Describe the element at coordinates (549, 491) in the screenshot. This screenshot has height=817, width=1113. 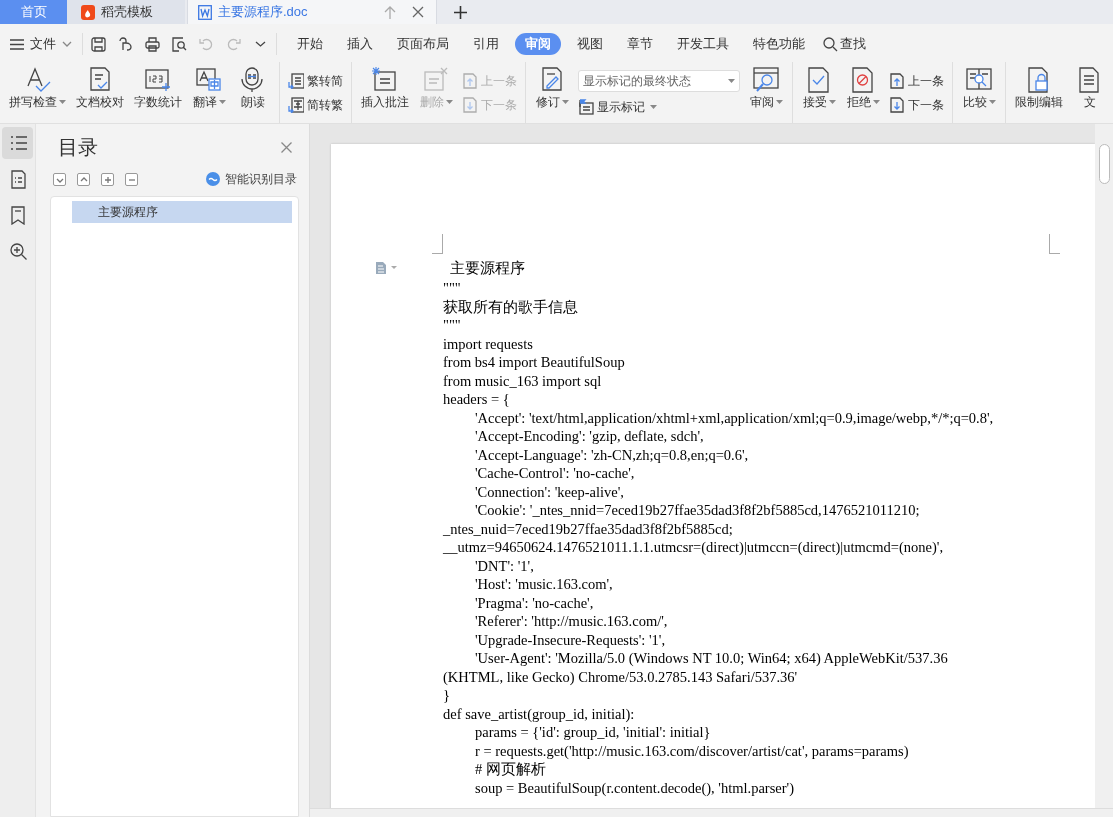
I see `code-line: 'Connection': 'keep-alive',` at that location.